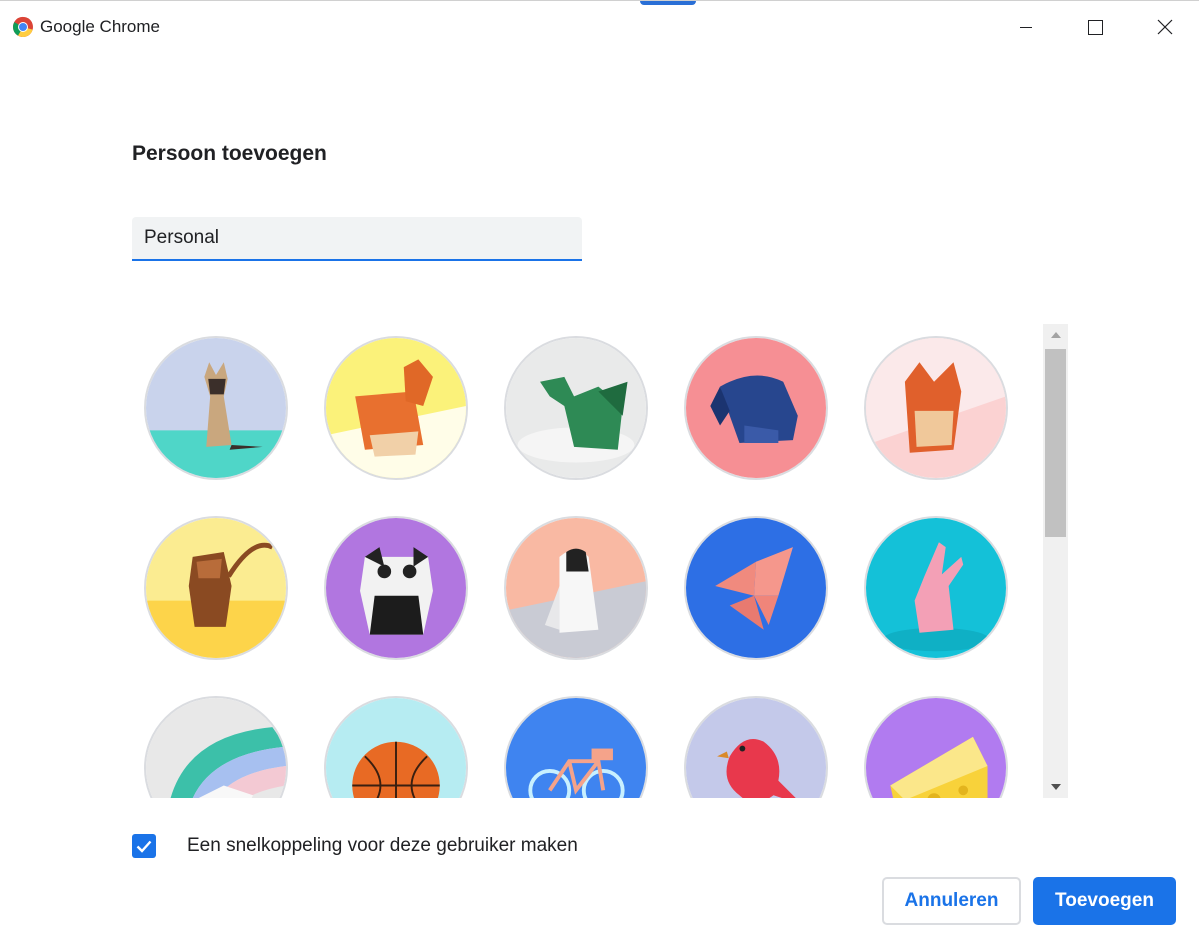 Image resolution: width=1199 pixels, height=951 pixels. I want to click on corgi-icon, so click(396, 408).